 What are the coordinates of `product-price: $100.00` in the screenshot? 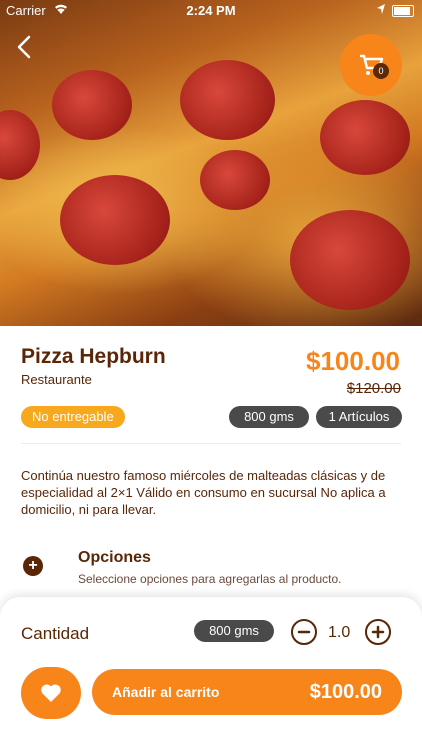 It's located at (353, 361).